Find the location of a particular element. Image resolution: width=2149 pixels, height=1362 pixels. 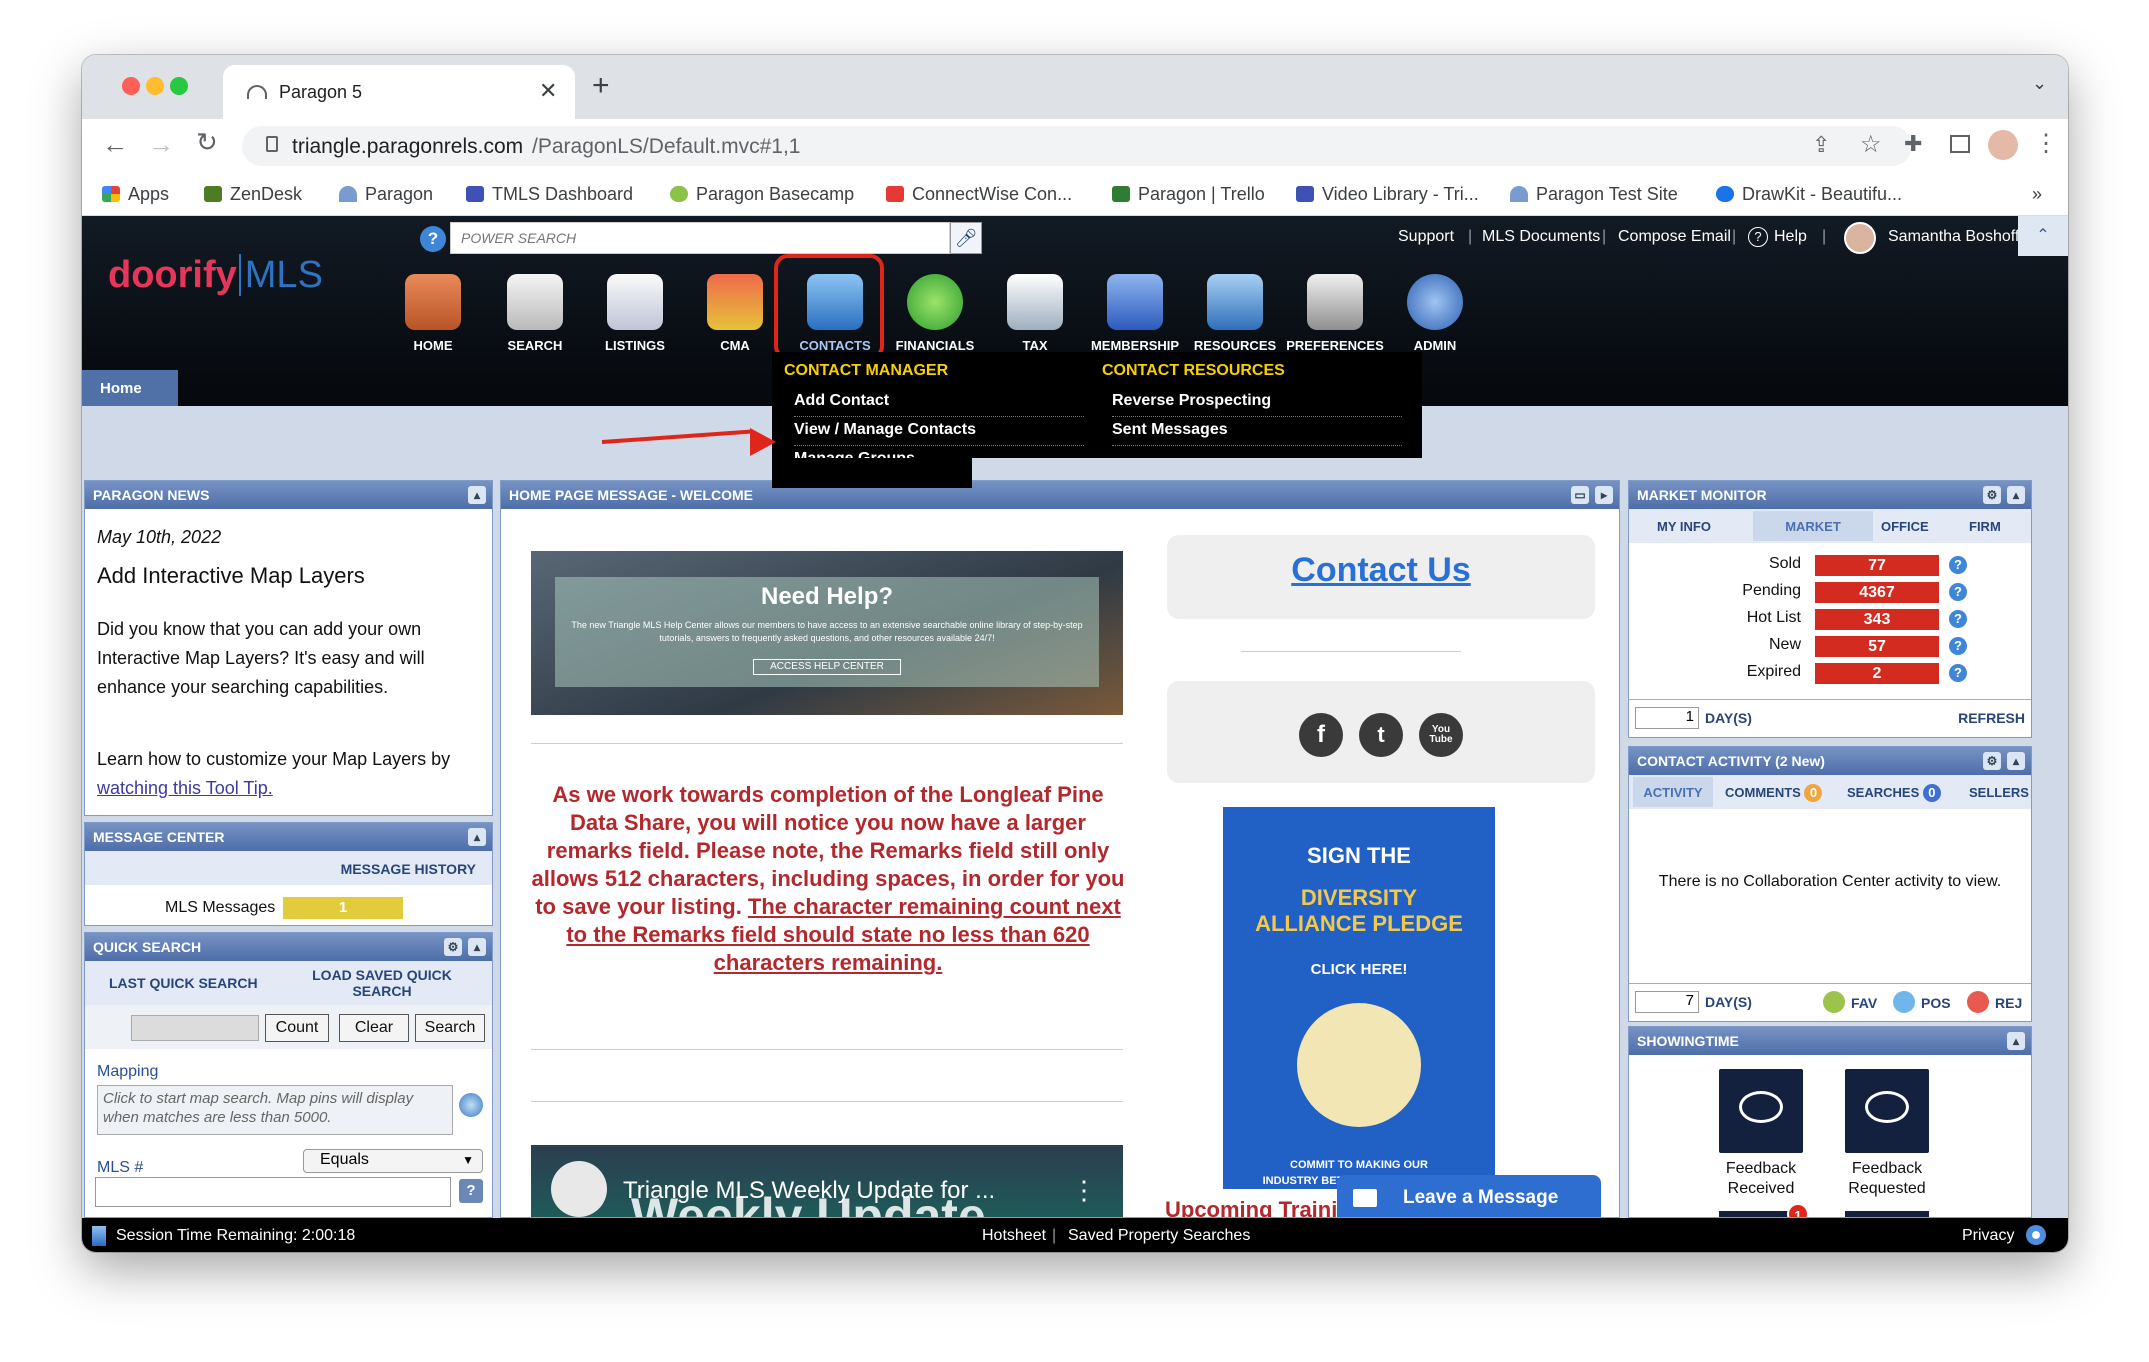

bookmark-paragon-basecamp: Paragon Basecamp is located at coordinates (762, 194).